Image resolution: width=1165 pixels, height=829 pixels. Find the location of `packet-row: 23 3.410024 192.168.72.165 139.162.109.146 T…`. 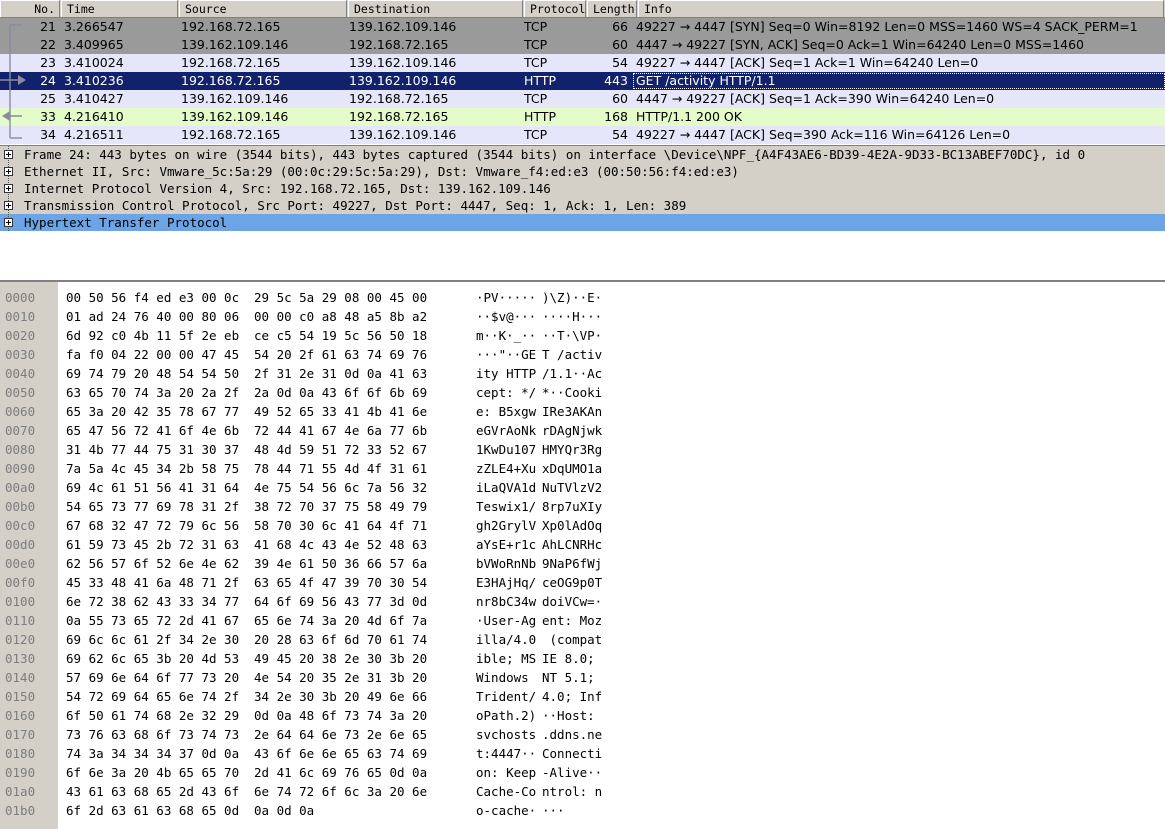

packet-row: 23 3.410024 192.168.72.165 139.162.109.146 T… is located at coordinates (582, 63).